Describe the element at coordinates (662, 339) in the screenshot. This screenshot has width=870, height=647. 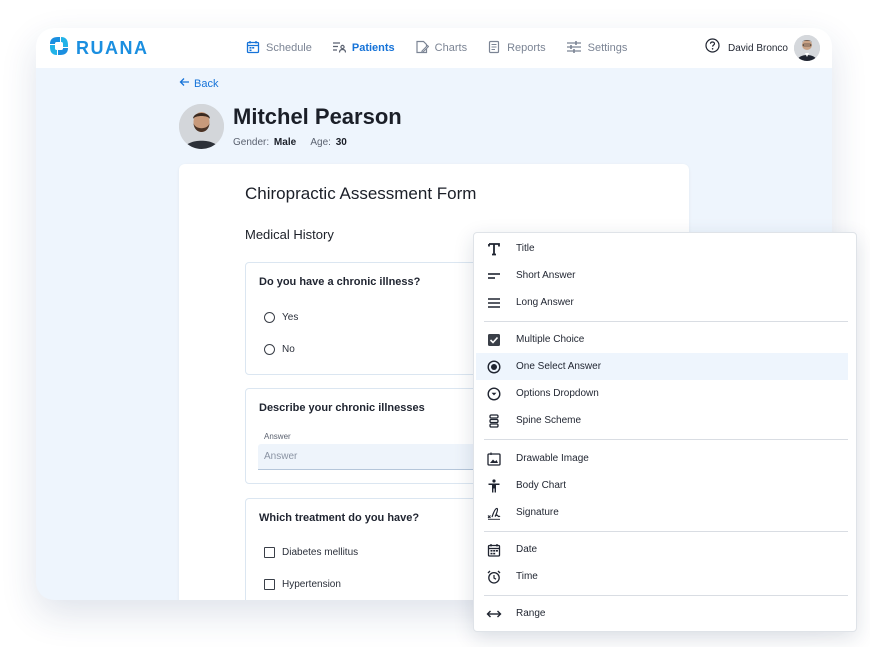
I see `menu-item-multiple-choice: Multiple Choice` at that location.